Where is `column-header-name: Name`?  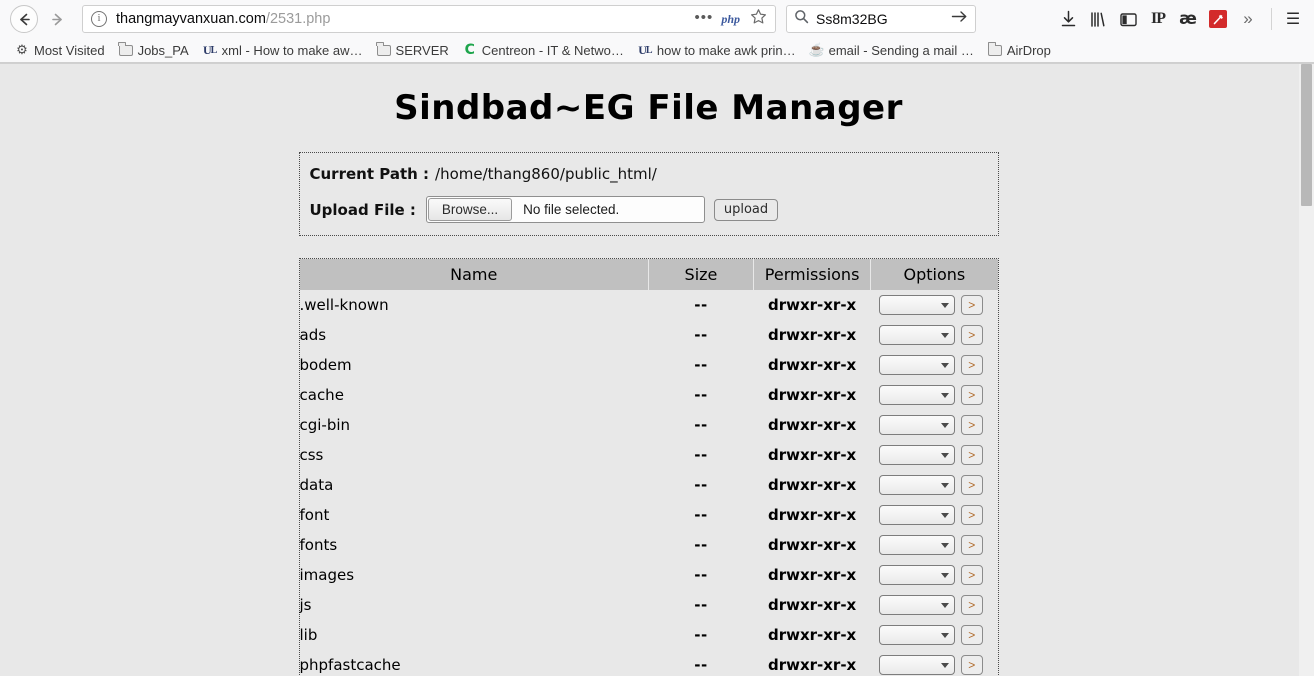
column-header-name: Name is located at coordinates (474, 274).